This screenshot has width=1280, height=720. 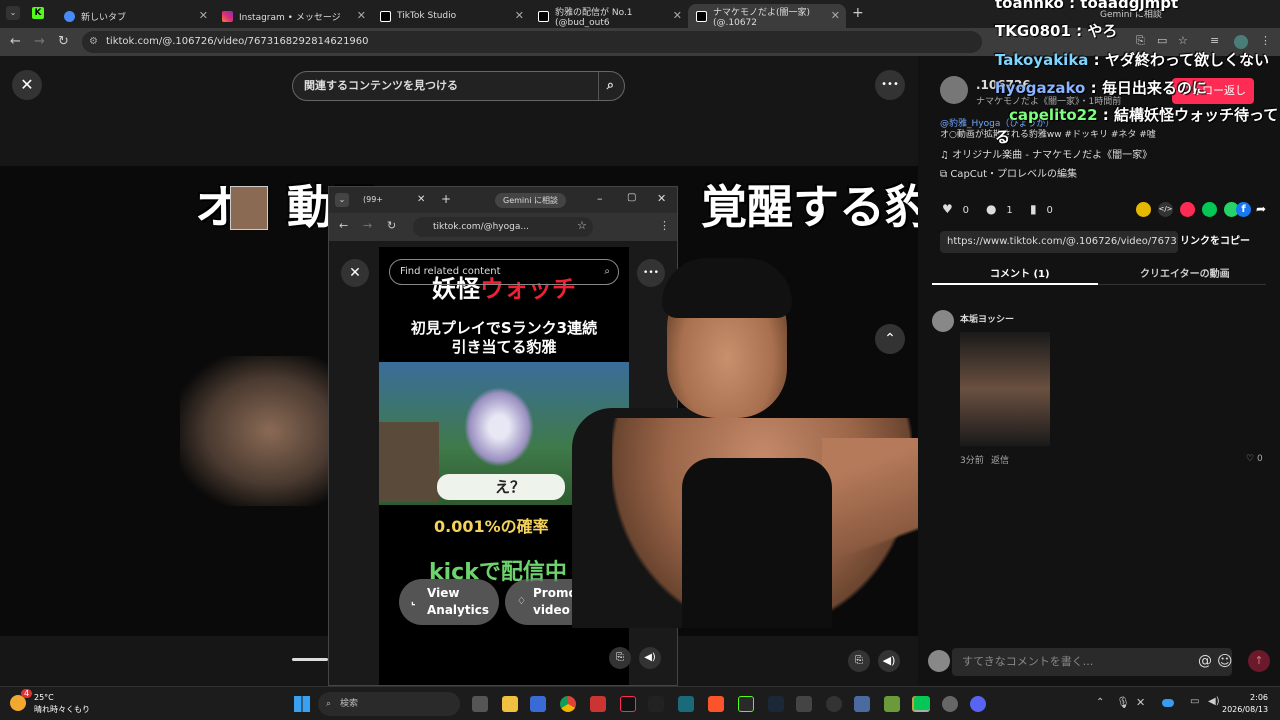 I want to click on comment-button: ● 1, so click(x=999, y=209).